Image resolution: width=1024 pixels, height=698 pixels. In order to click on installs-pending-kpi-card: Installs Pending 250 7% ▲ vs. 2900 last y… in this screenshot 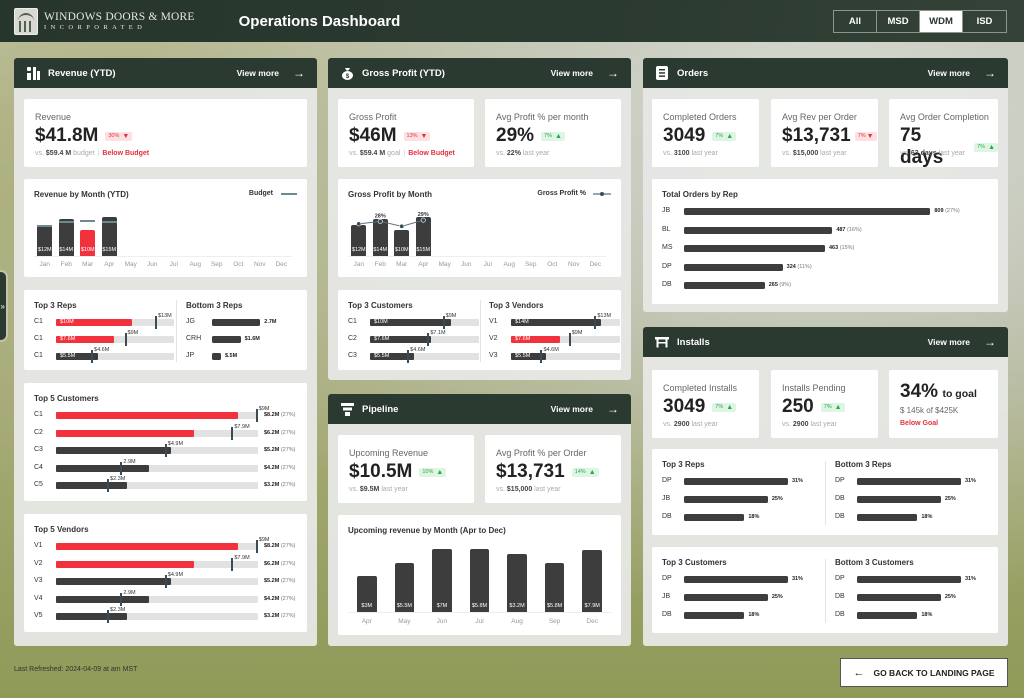, I will do `click(824, 404)`.